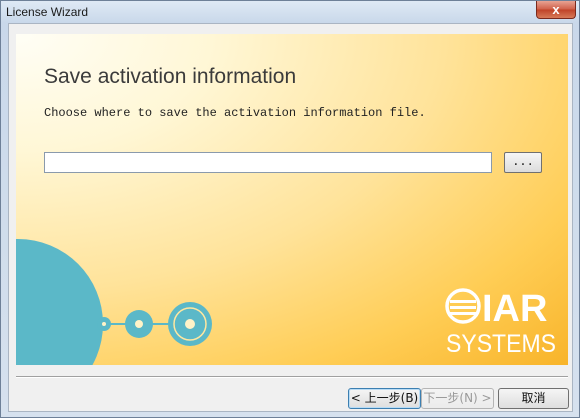 Image resolution: width=580 pixels, height=418 pixels. I want to click on cancel-button: 取消, so click(533, 398).